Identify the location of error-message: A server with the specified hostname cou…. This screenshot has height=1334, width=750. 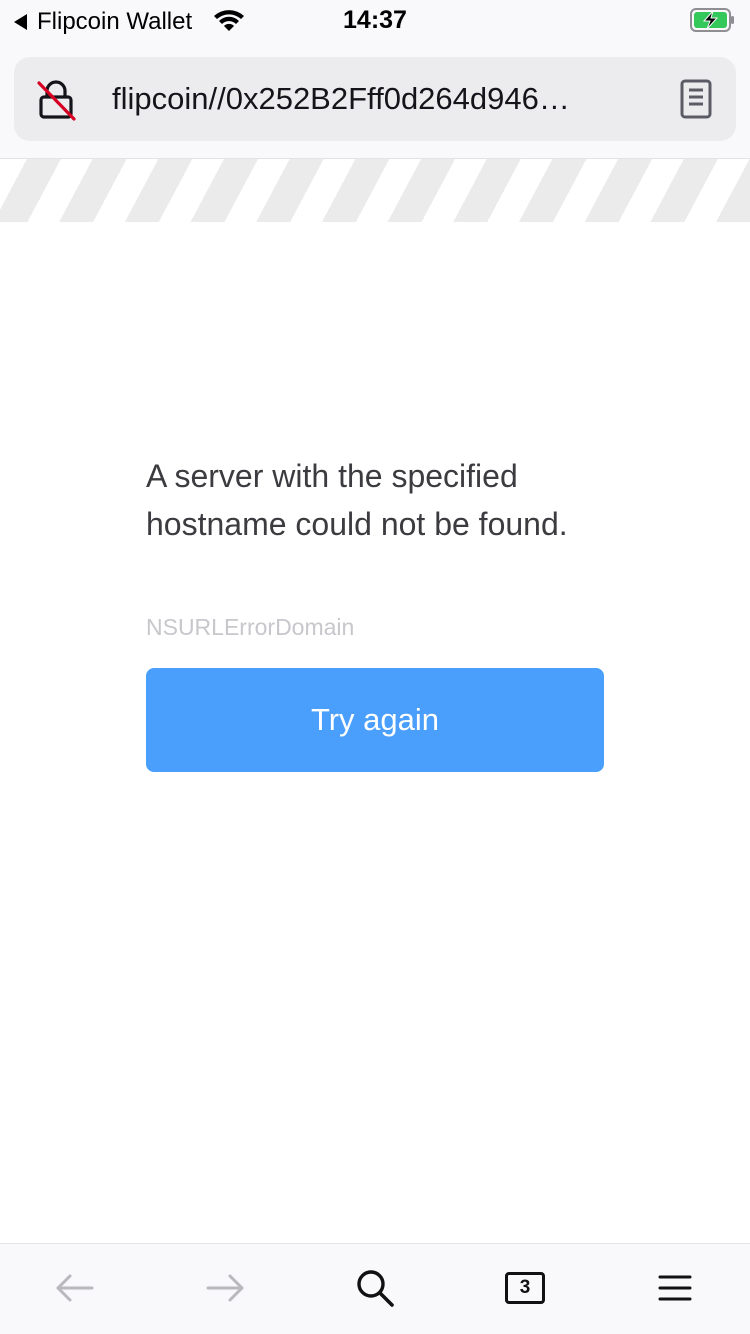
(357, 500).